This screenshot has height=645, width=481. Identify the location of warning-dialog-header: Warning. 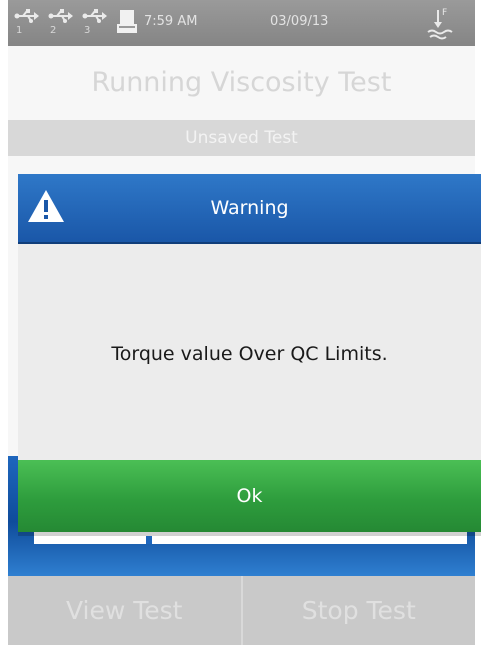
(249, 209).